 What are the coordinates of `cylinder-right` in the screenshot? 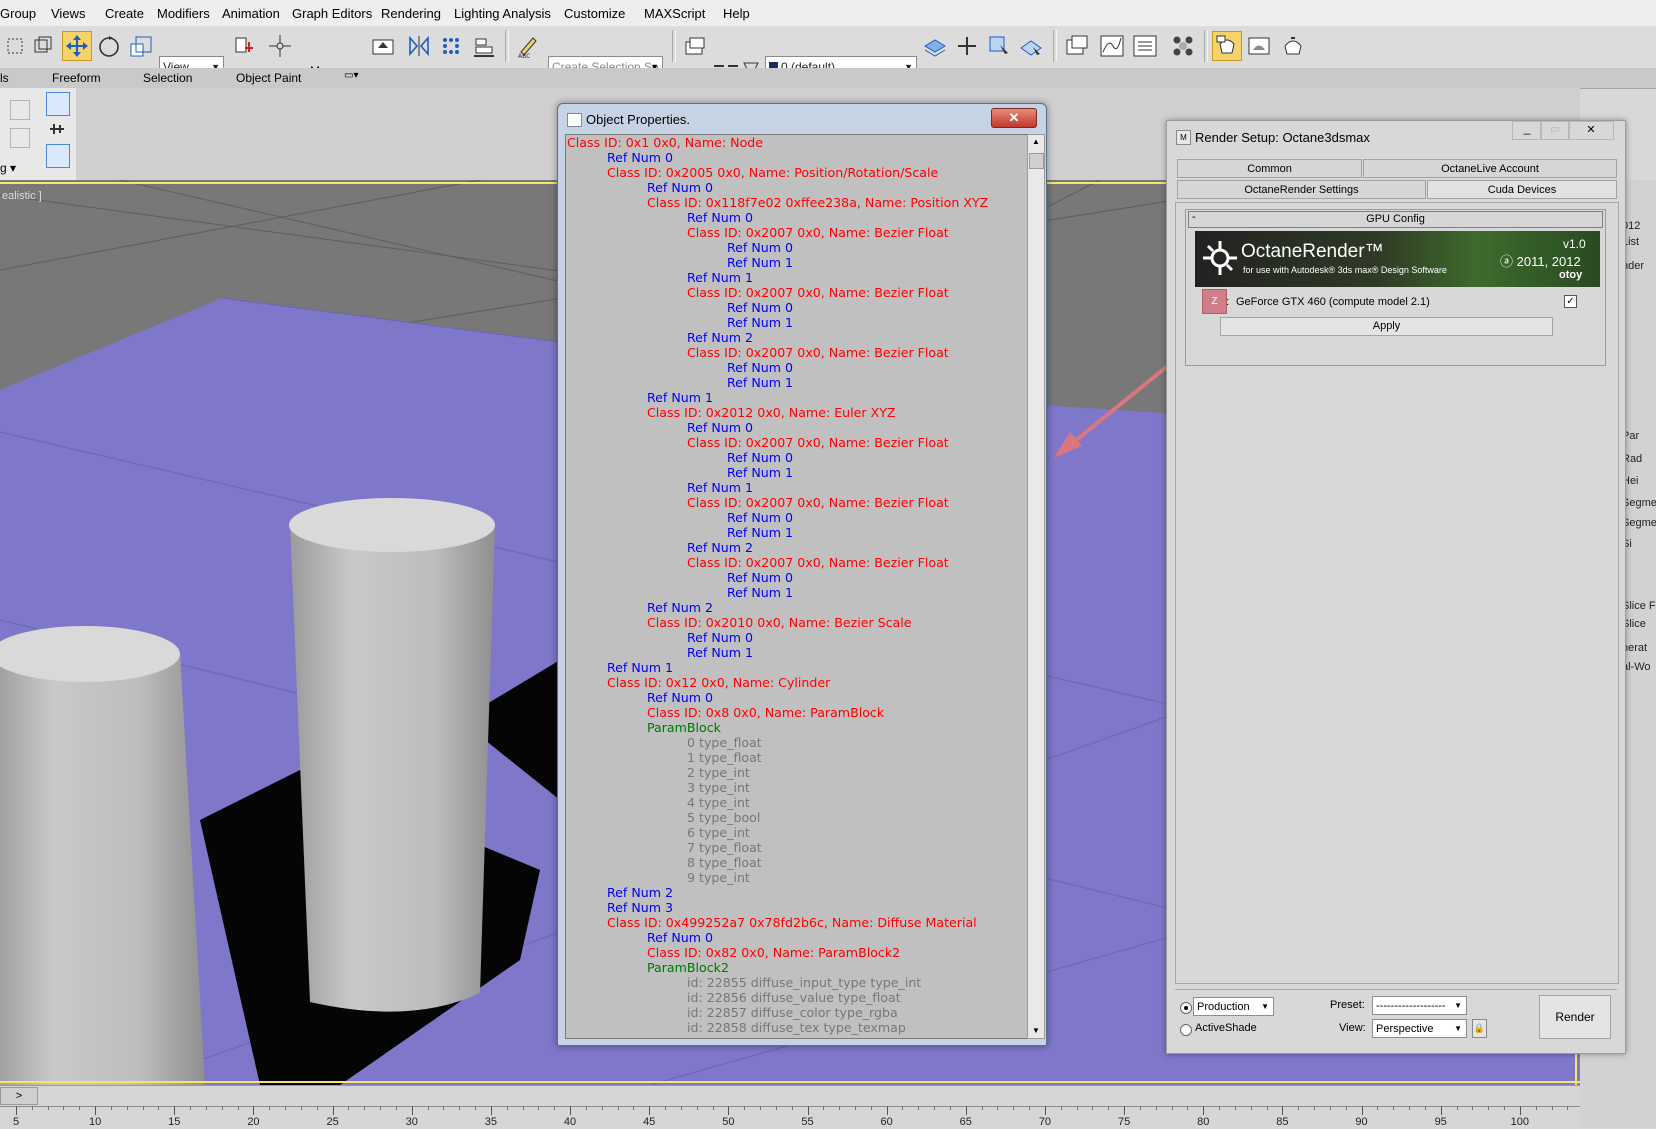 It's located at (392, 755).